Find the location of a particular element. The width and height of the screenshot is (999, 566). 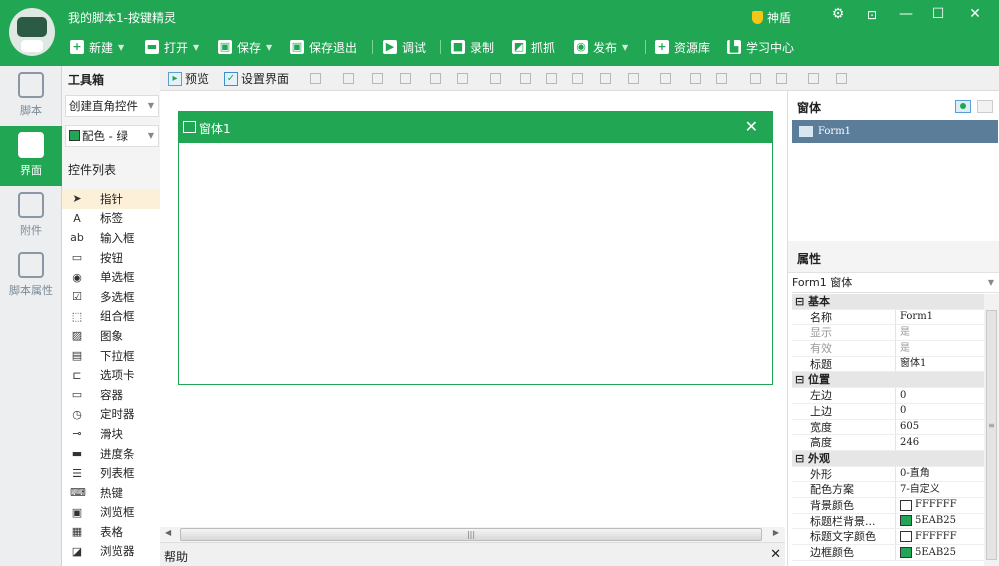

control-item: ➤ 指针 is located at coordinates (111, 199).